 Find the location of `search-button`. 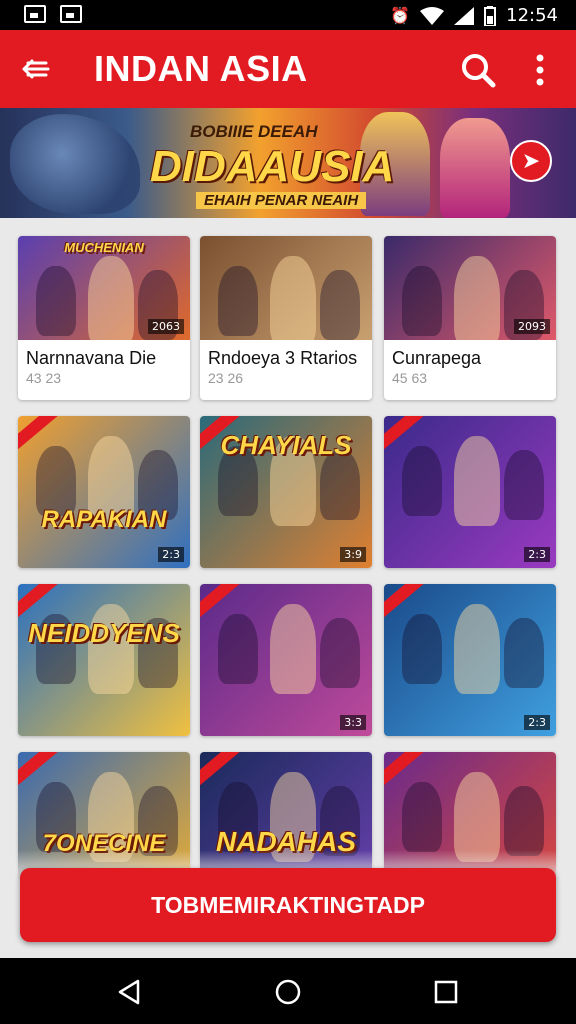

search-button is located at coordinates (478, 70).